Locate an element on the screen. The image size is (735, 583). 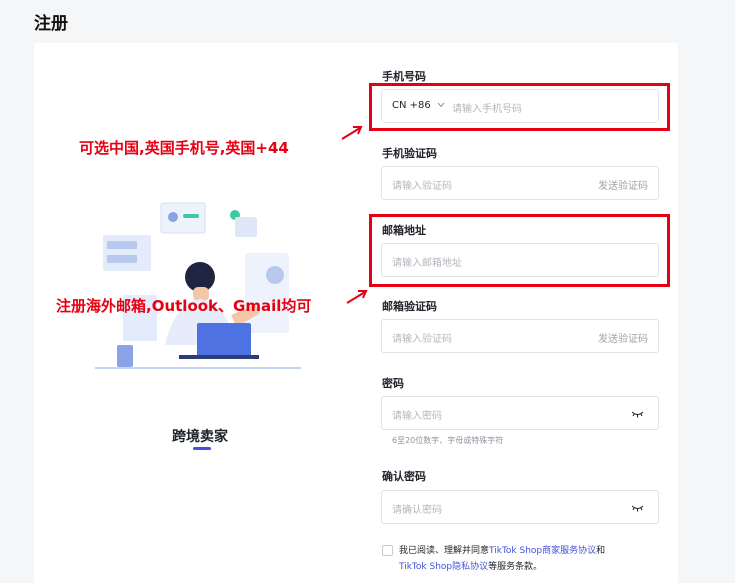
merchant-service-agreement-link: TikTok Shop商家服务协议 is located at coordinates (542, 551).